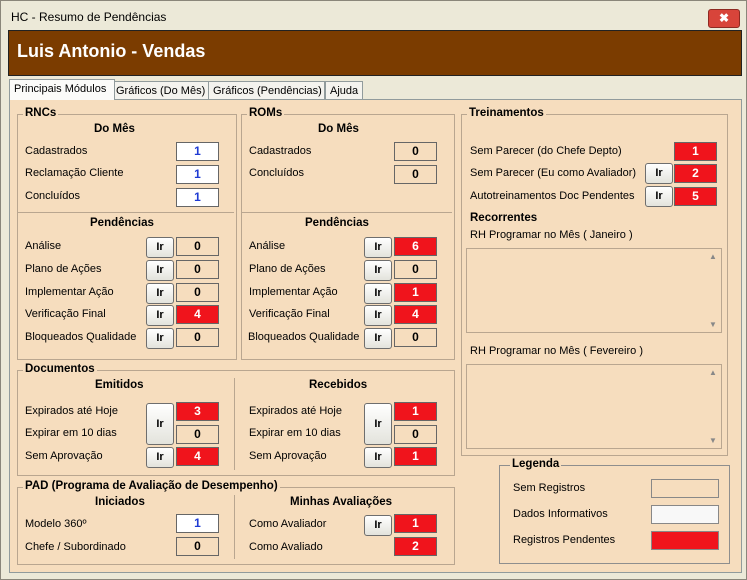 This screenshot has width=747, height=580. Describe the element at coordinates (65, 314) in the screenshot. I see `rncs-verificacao-label: Verificação Final` at that location.